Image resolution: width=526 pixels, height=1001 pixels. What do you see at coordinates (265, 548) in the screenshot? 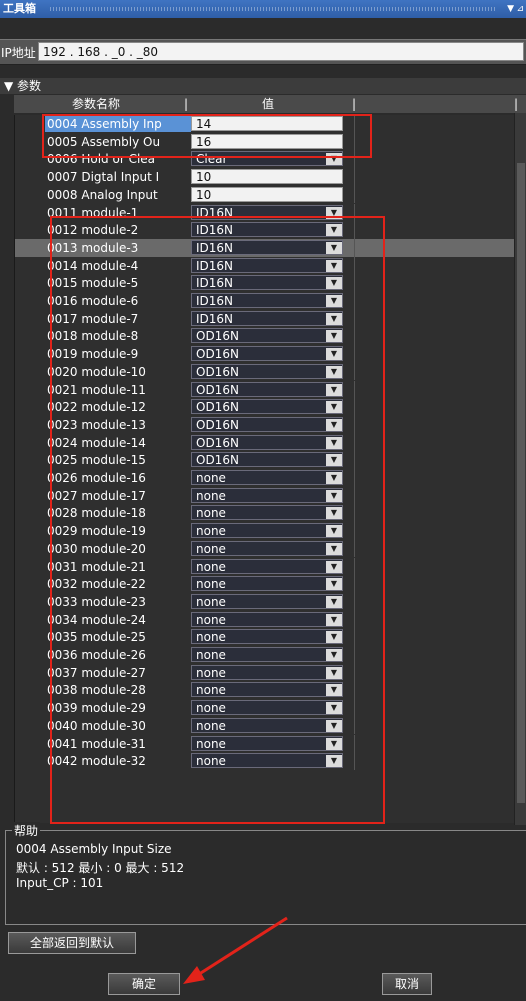
I see `param-row: 0030 module-20 none ▼` at bounding box center [265, 548].